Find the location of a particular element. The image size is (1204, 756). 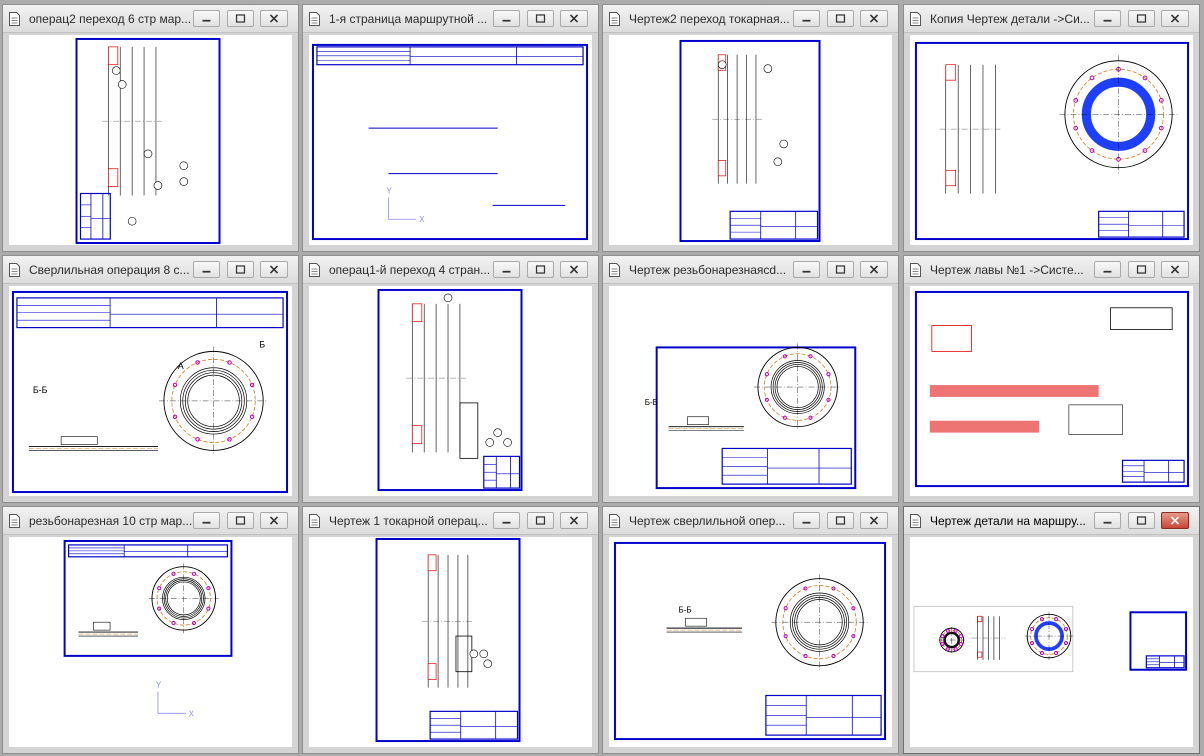

drawing-canvas: Б-Б А Б is located at coordinates (150, 391).